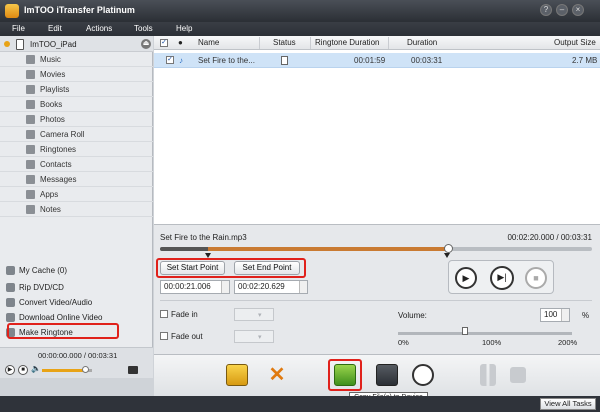 This screenshot has width=600, height=412. I want to click on title-bar: ImTOO iTransfer Platinum ? – ×, so click(300, 11).